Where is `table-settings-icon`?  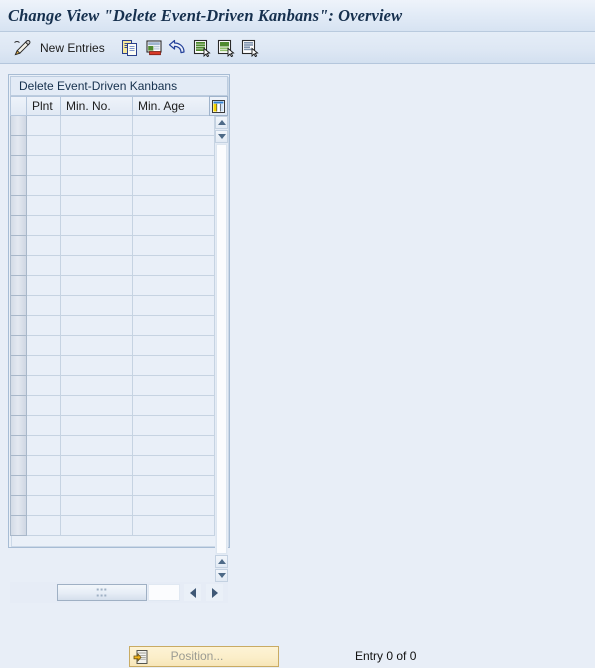
table-settings-icon is located at coordinates (218, 106).